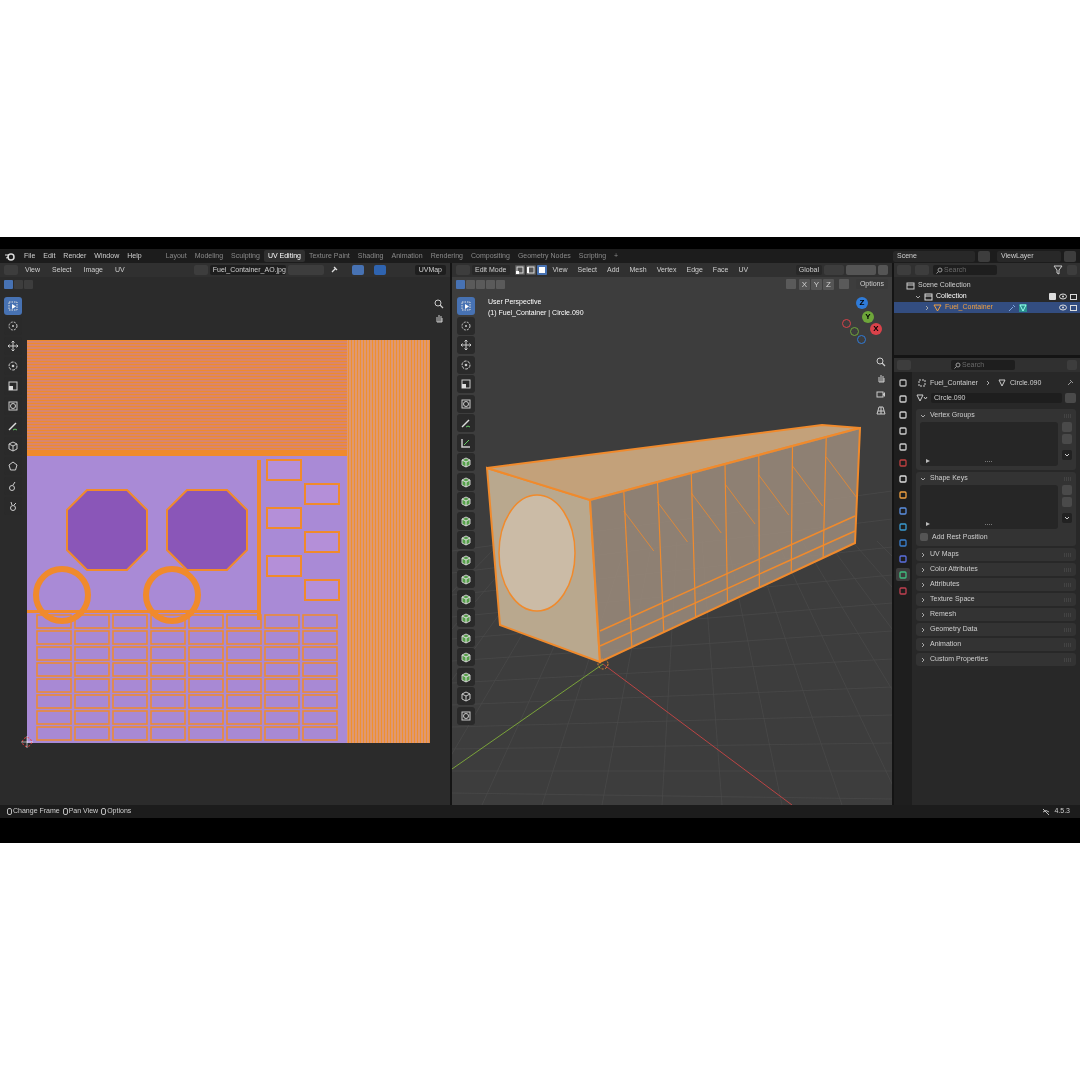 The height and width of the screenshot is (1080, 1080). I want to click on app-logo-icon, so click(10, 256).